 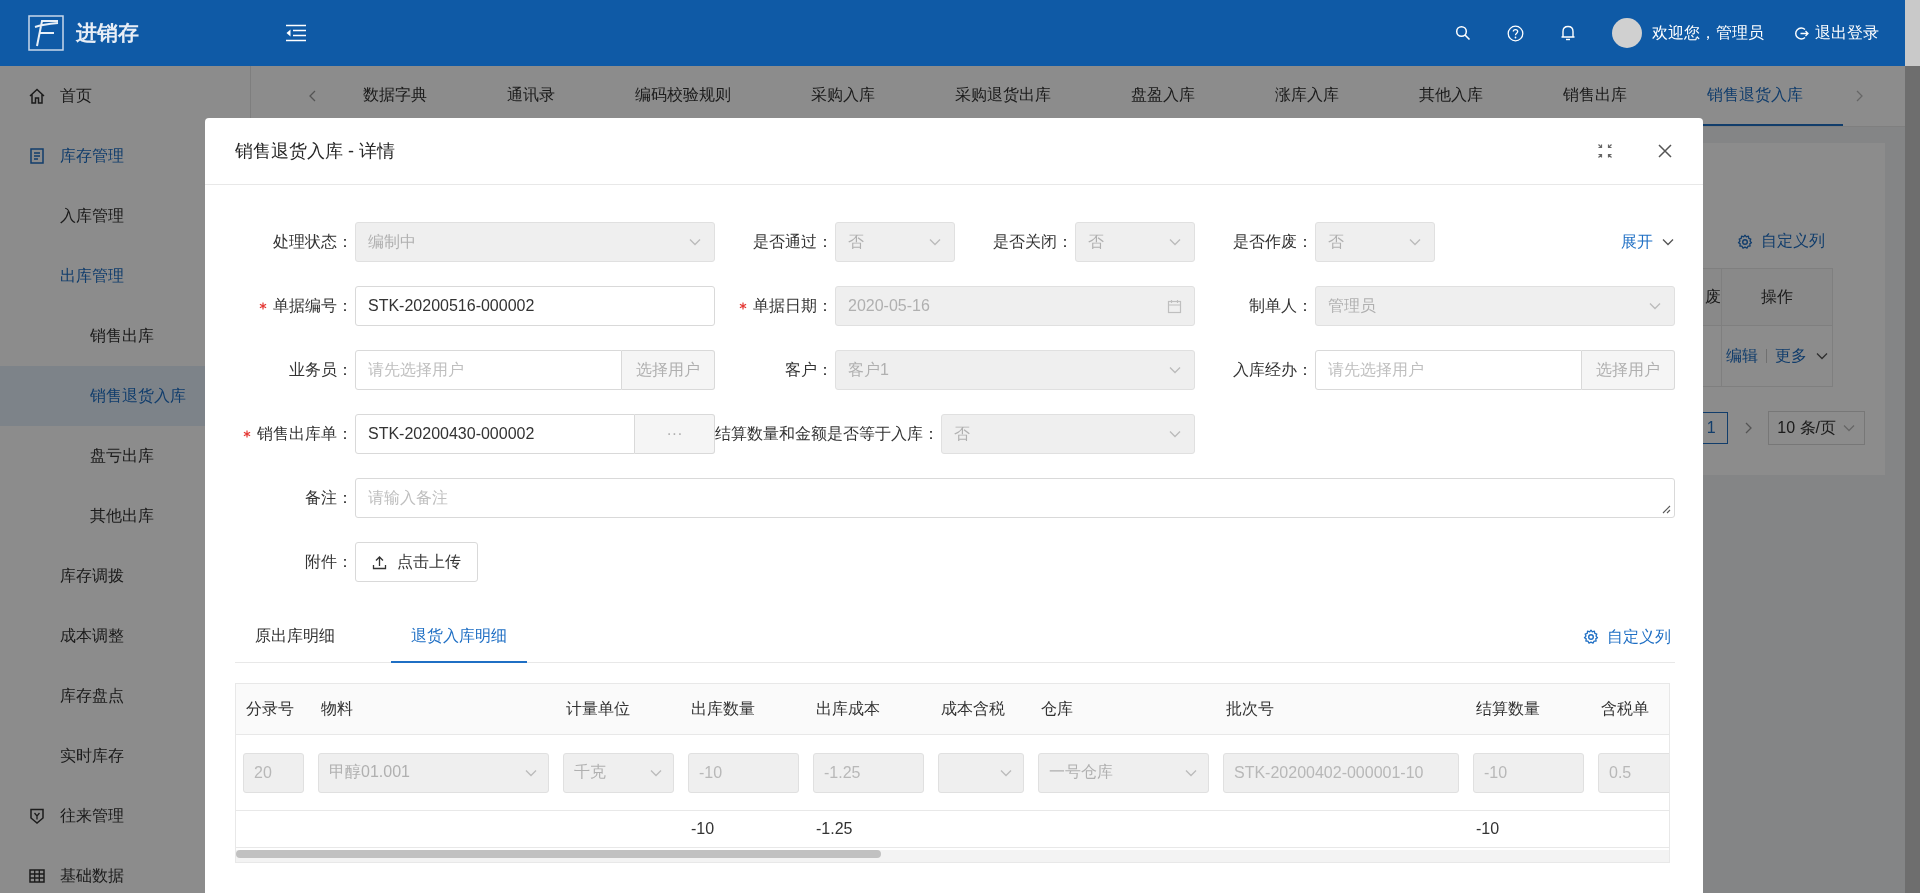 I want to click on field-label: 单据编号：, so click(x=313, y=305).